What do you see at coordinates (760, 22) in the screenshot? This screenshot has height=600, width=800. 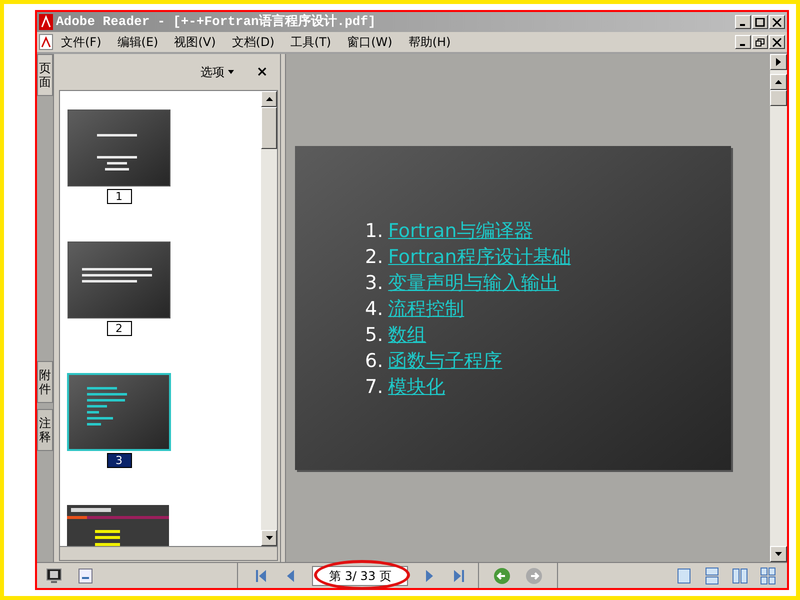 I see `maximize-icon` at bounding box center [760, 22].